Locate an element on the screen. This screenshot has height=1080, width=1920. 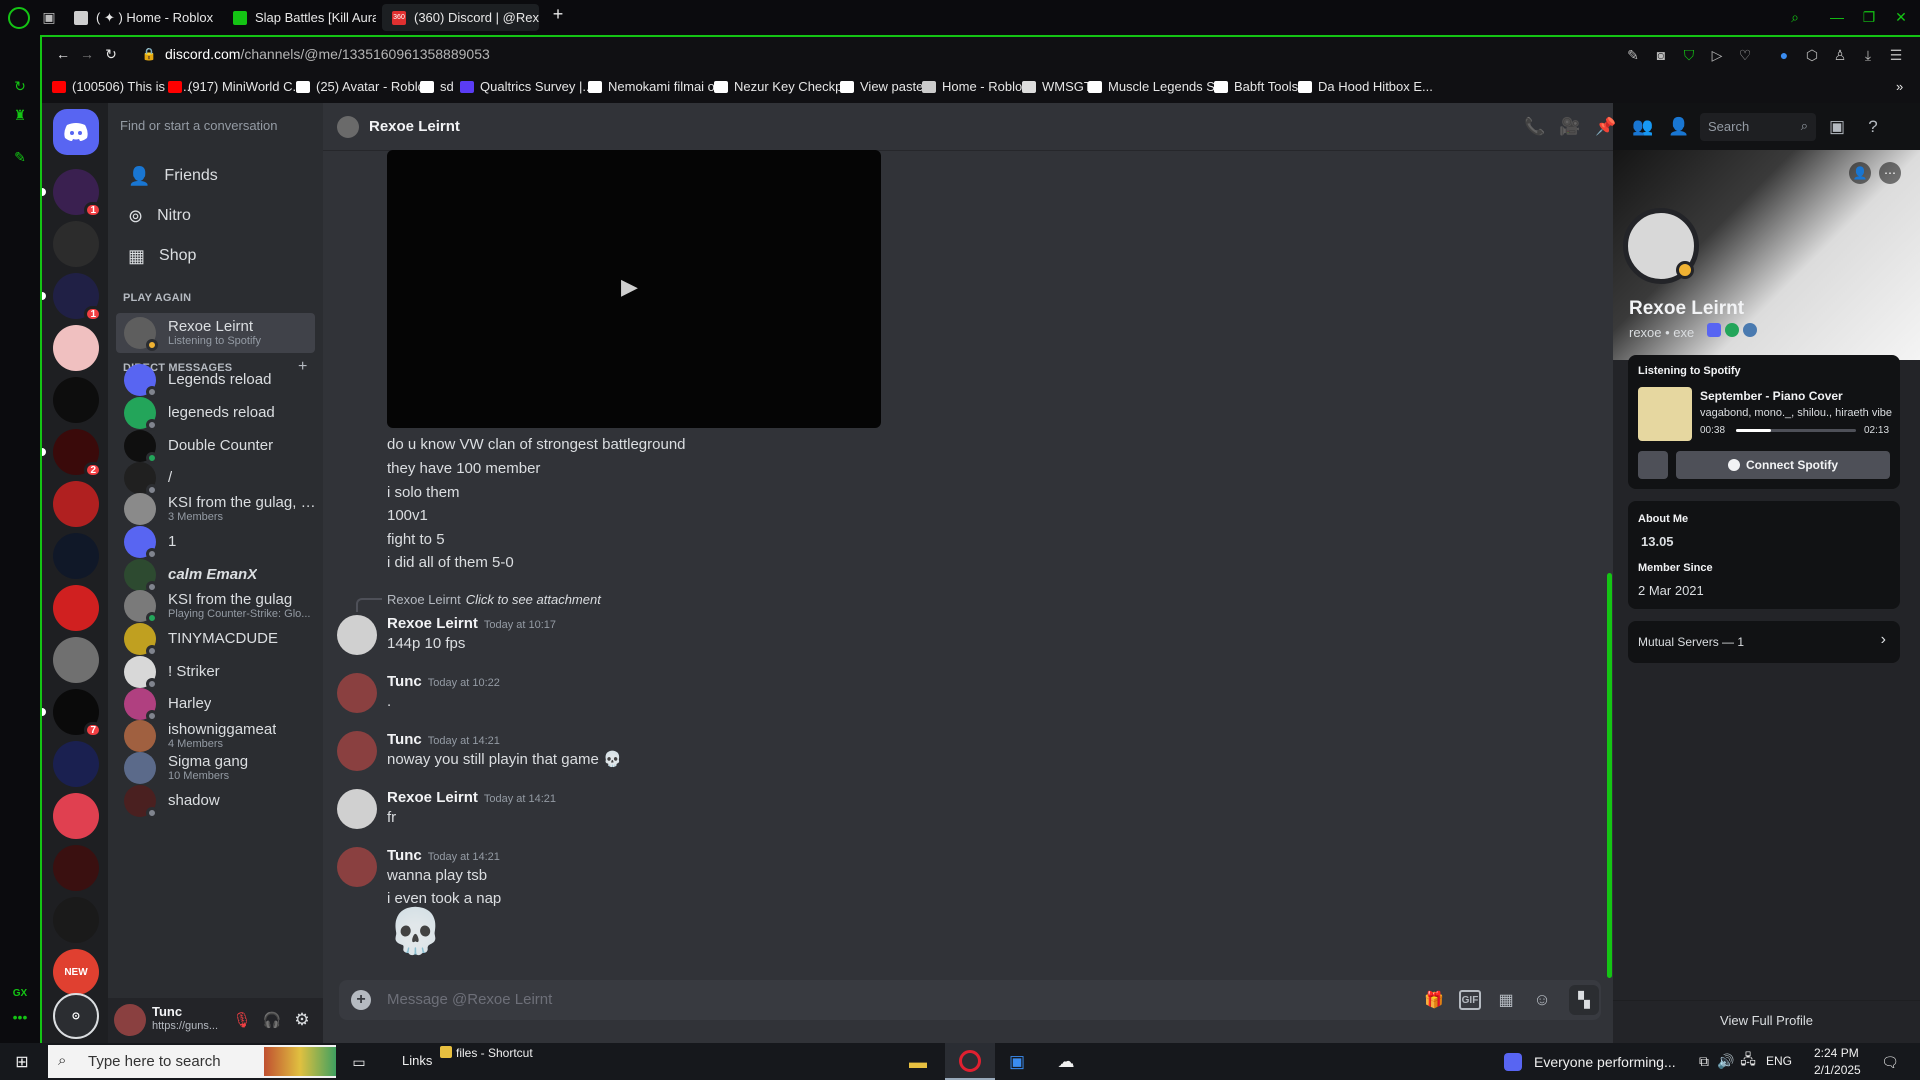
bookmark-item: WMSGT is located at coordinates (1057, 86).